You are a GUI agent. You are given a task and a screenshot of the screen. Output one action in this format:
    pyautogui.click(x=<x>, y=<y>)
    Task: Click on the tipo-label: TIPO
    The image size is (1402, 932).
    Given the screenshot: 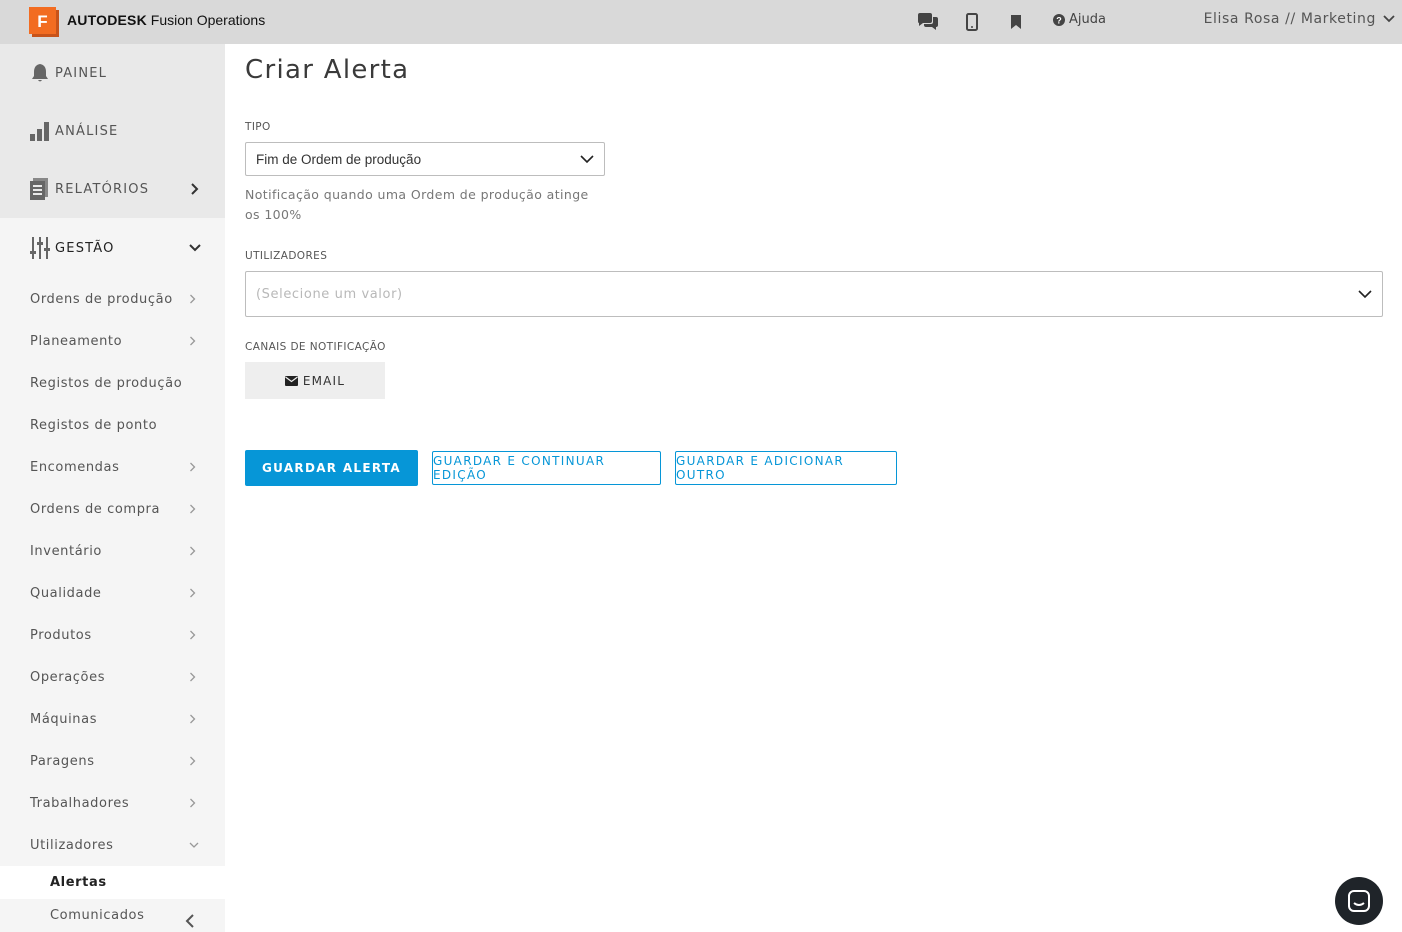 What is the action you would take?
    pyautogui.click(x=258, y=127)
    